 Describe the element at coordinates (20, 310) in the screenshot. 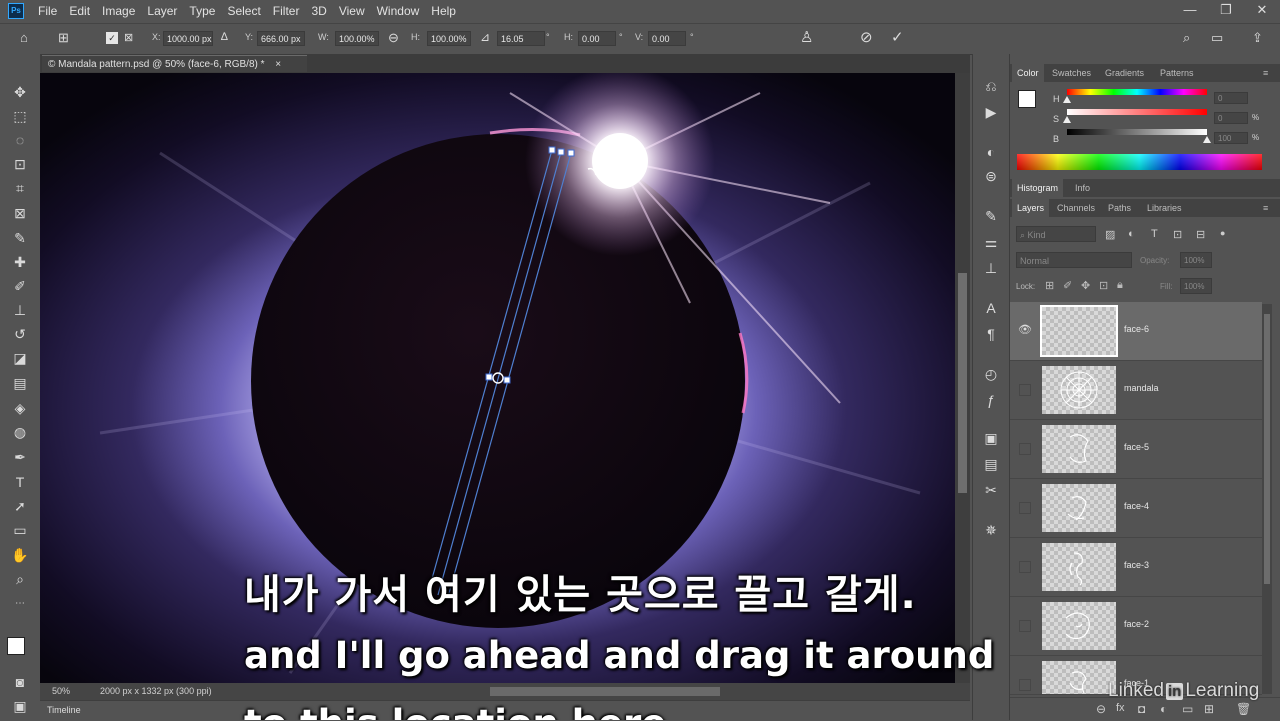

I see `stamp-tool-icon: ⊥` at that location.